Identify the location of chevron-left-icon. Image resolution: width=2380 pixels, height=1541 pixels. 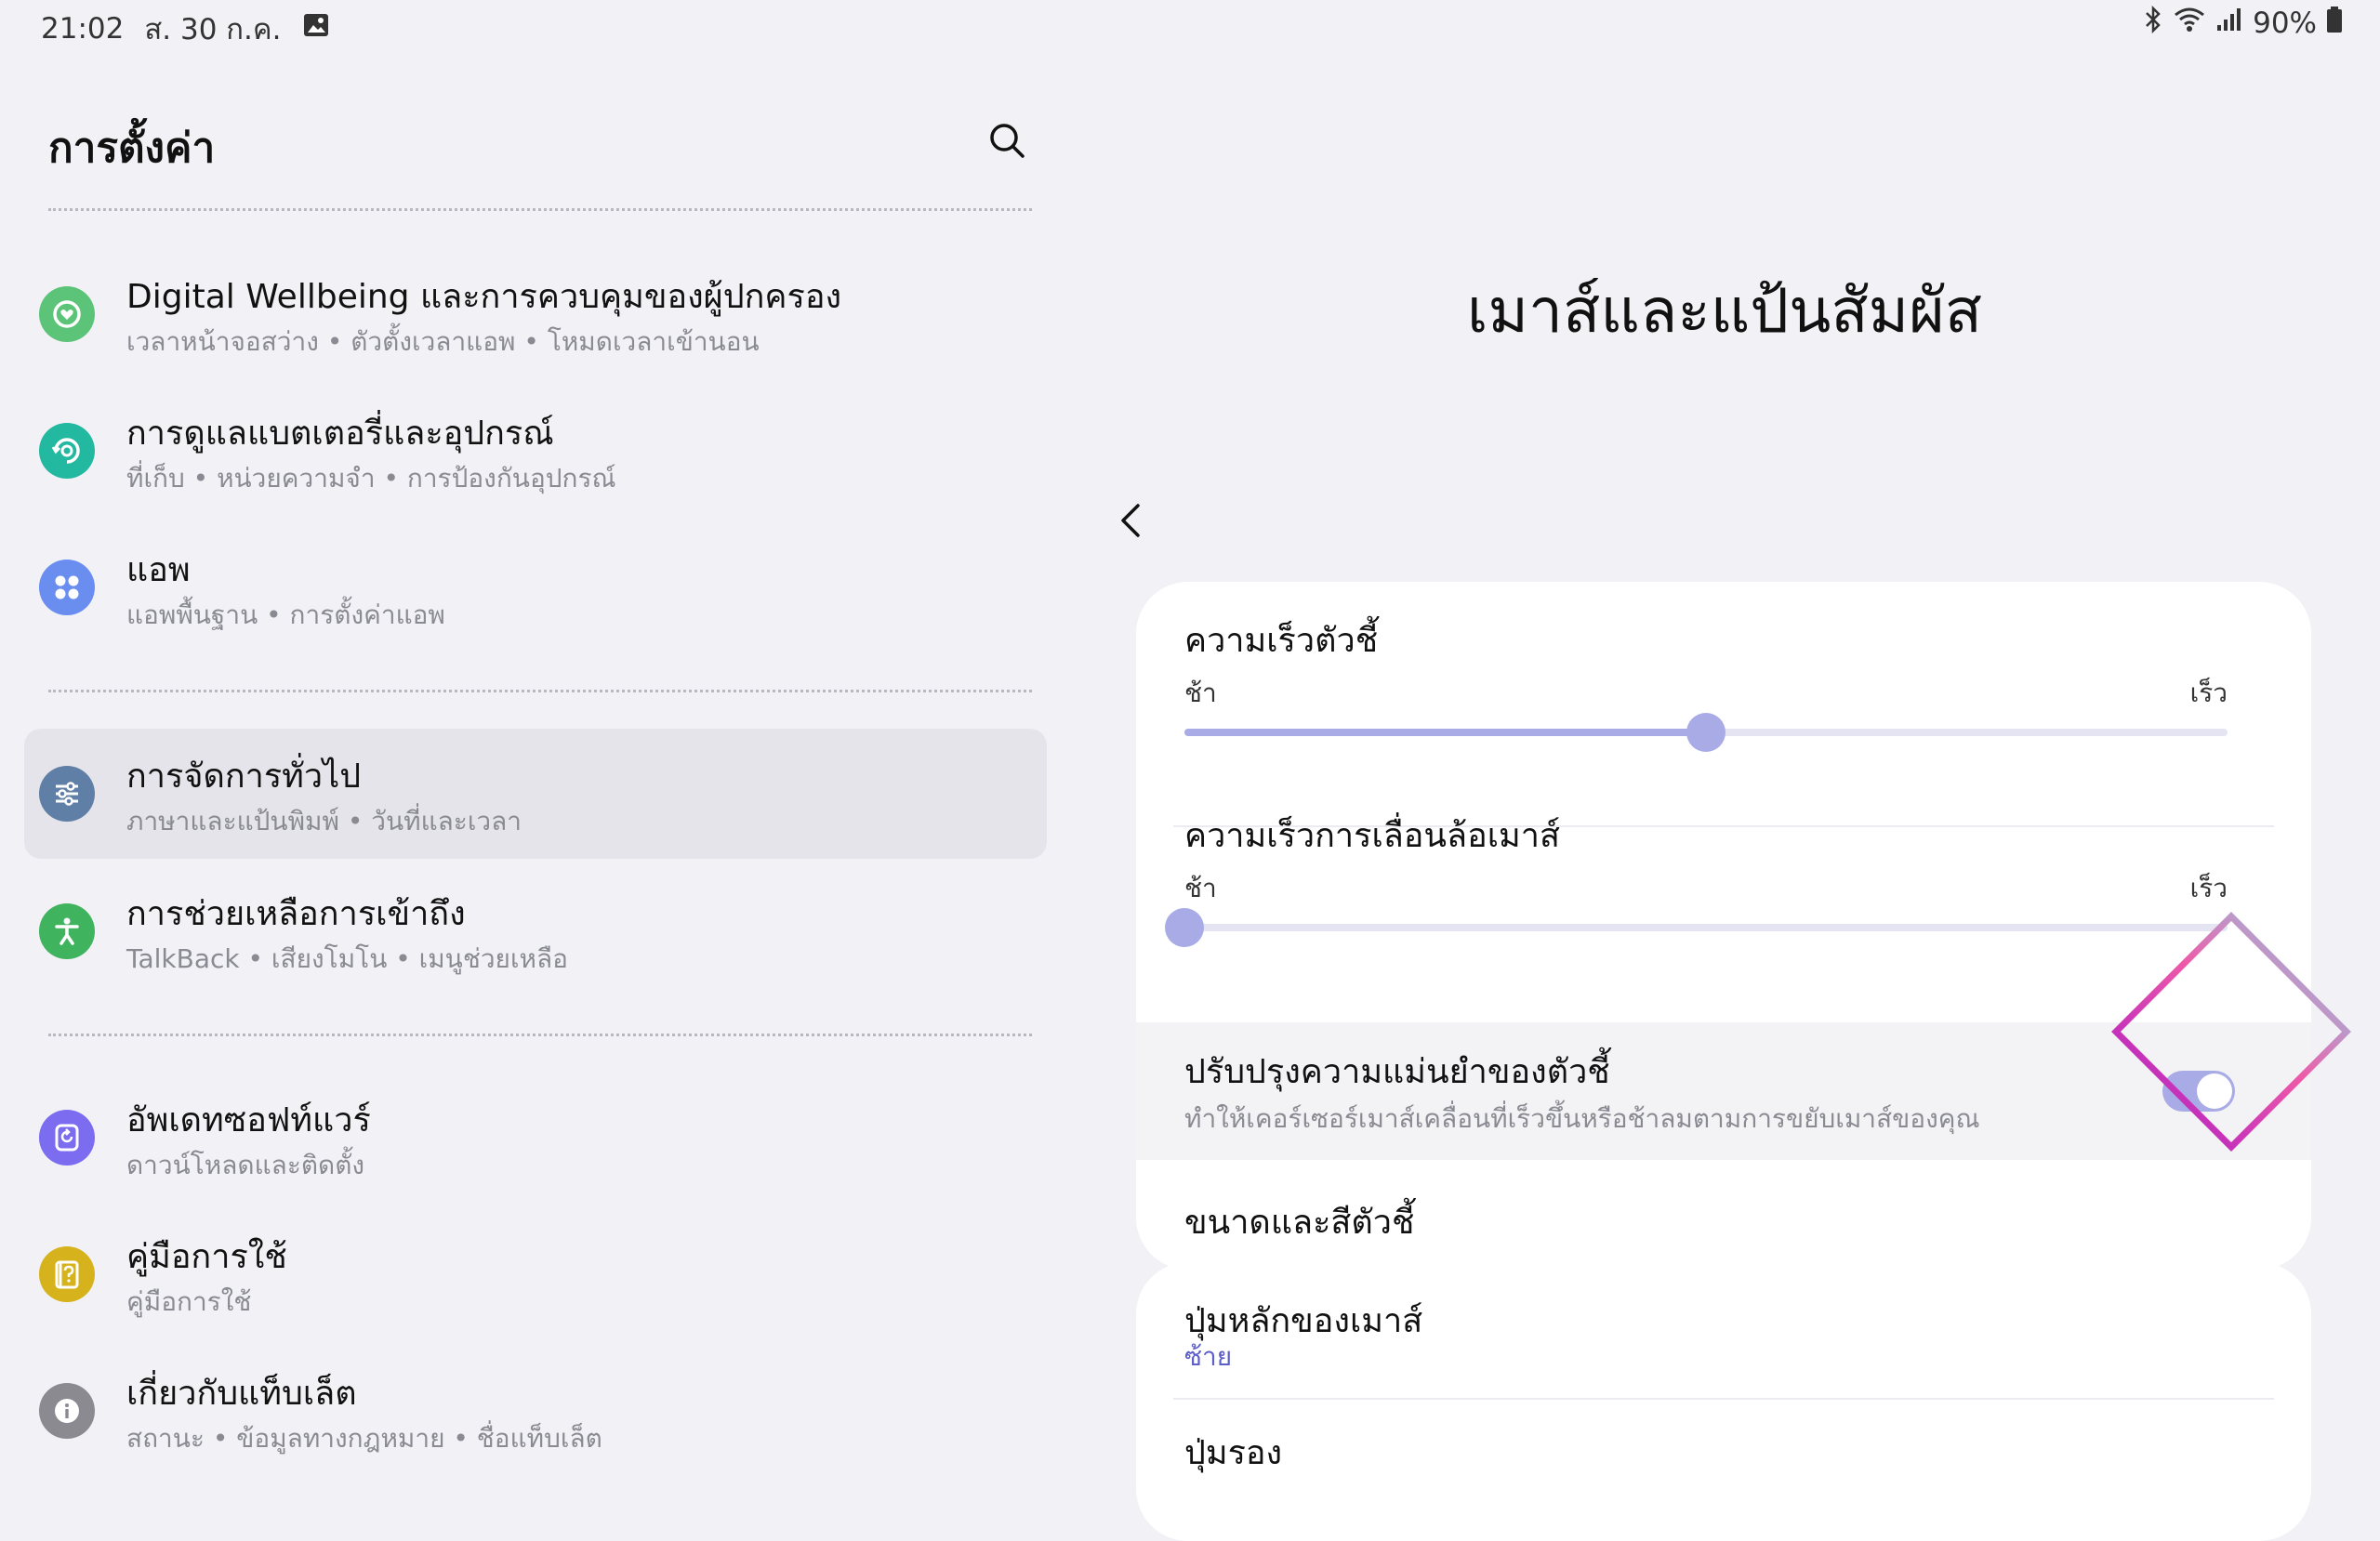
(1130, 520).